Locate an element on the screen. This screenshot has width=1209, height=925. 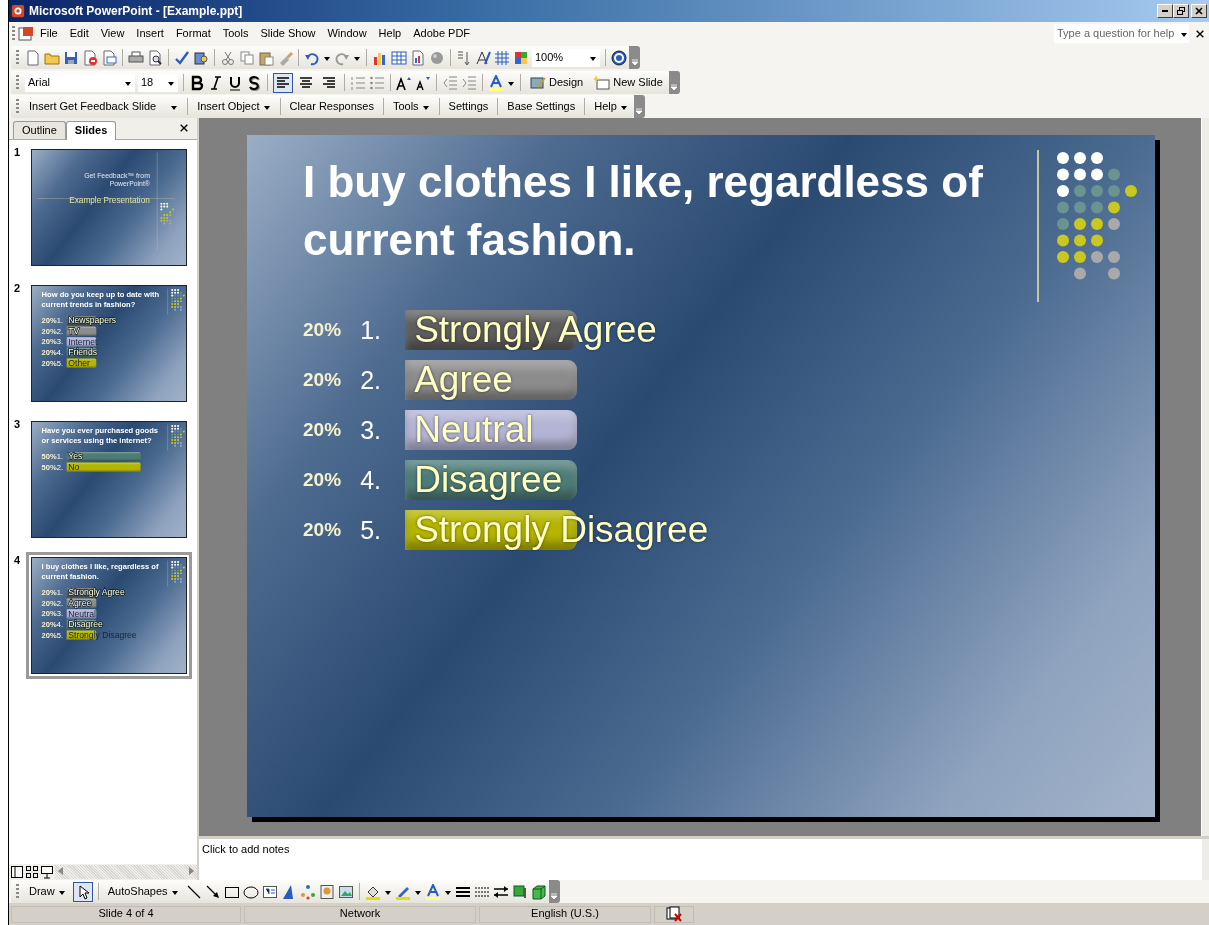
3d-style-icon is located at coordinates (538, 891).